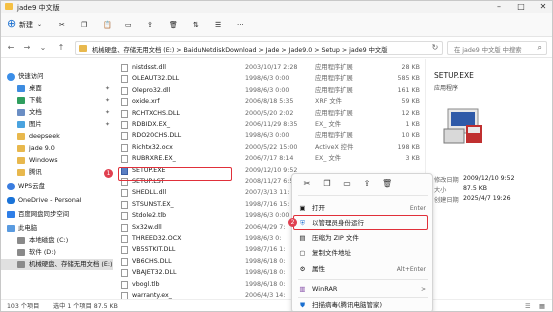  What do you see at coordinates (57, 252) in the screenshot?
I see `sidebar-item-drive-d: 软件 (D:)` at bounding box center [57, 252].